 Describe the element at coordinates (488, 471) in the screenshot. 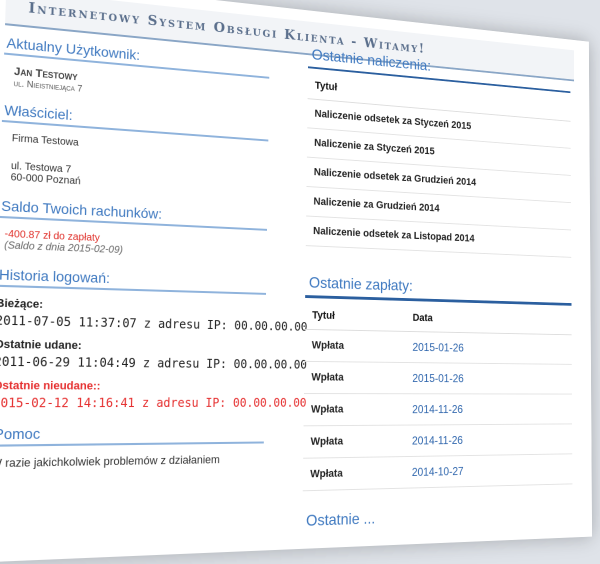

I see `payment-date: 2014-10-27` at that location.